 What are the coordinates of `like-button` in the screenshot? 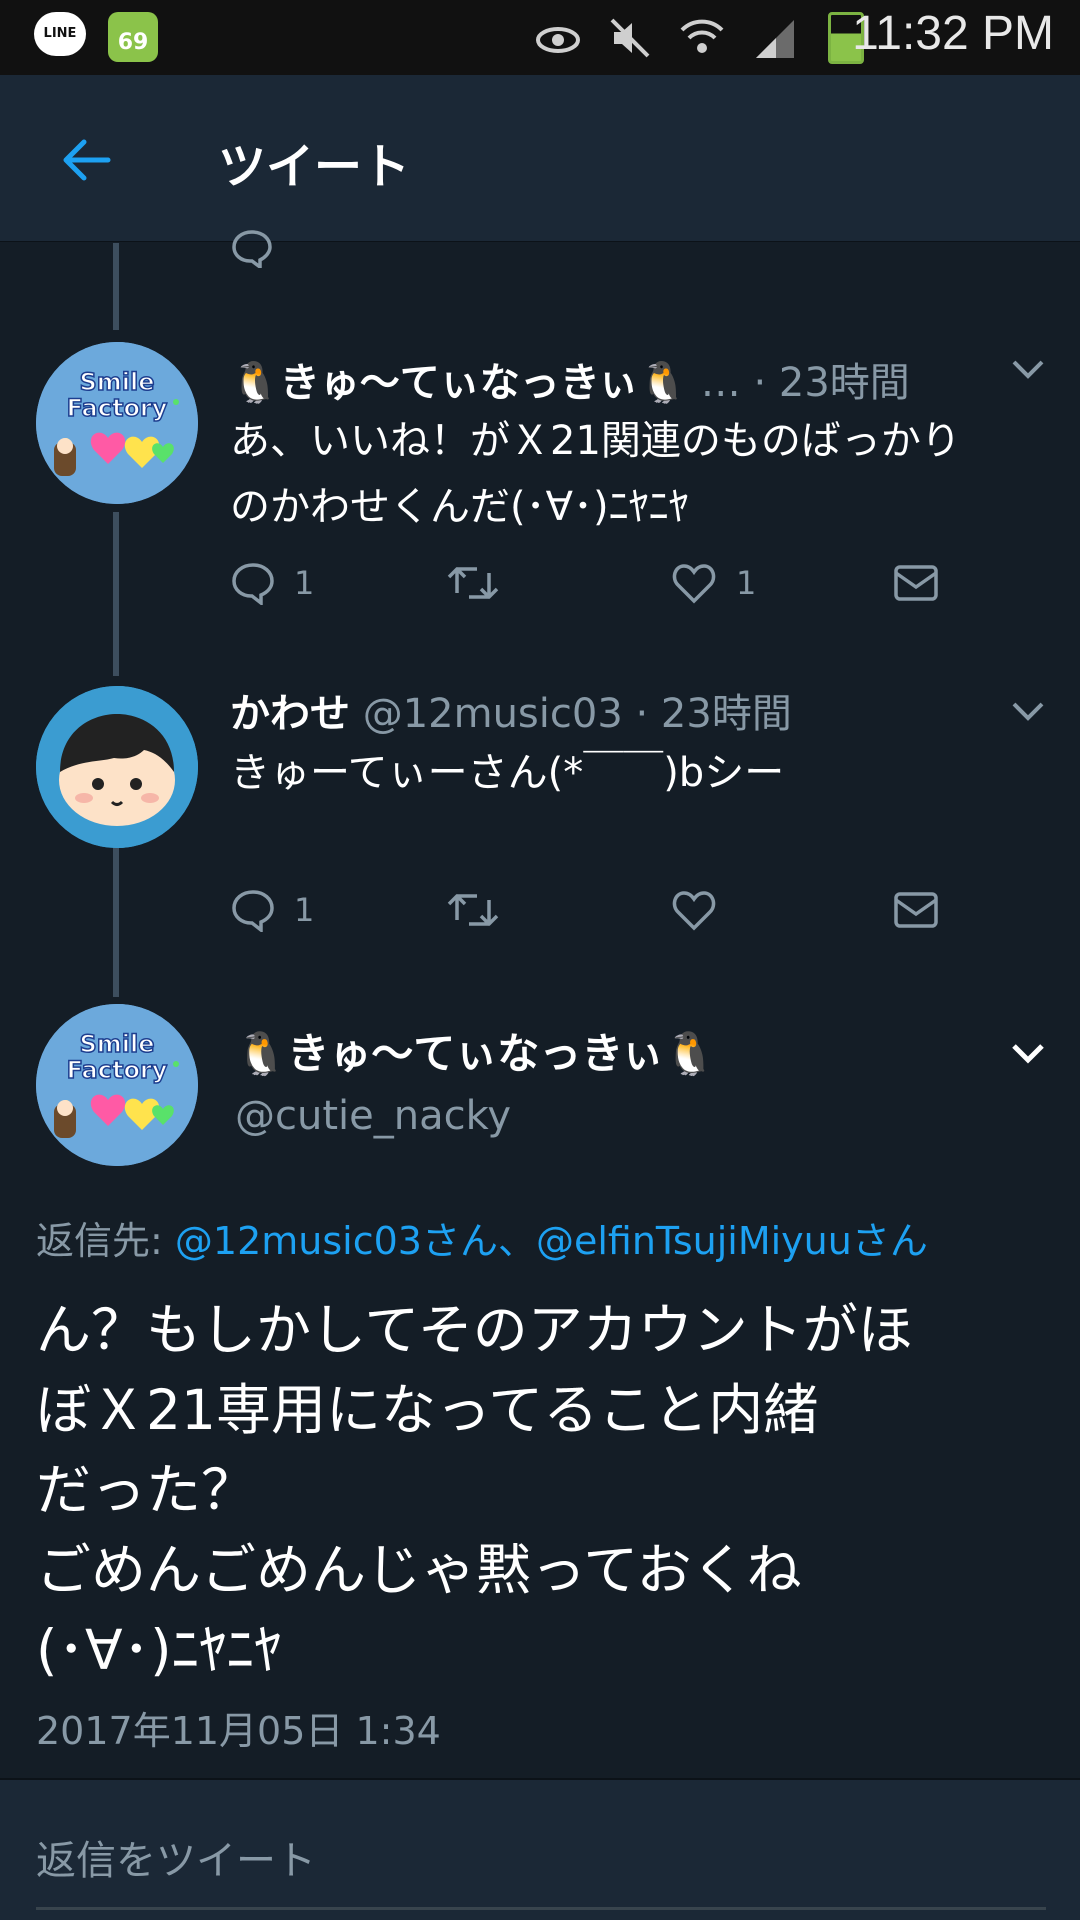 It's located at (703, 910).